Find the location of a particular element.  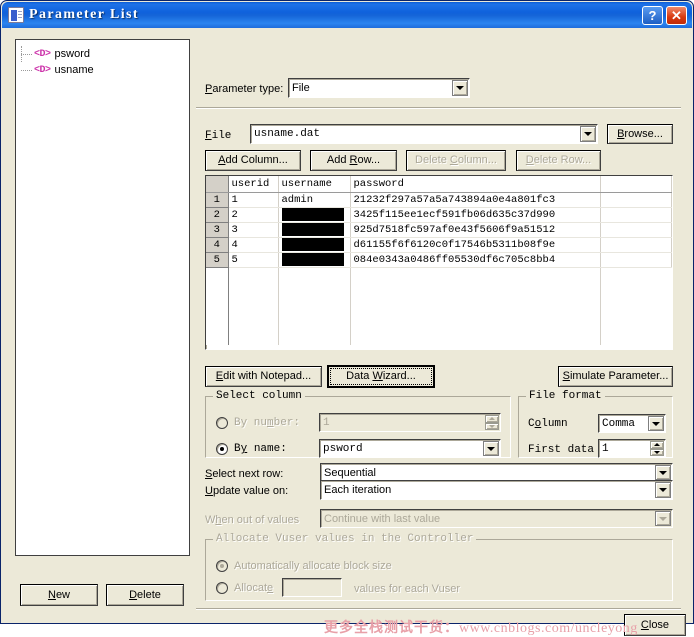

cell-username: admin is located at coordinates (314, 200).